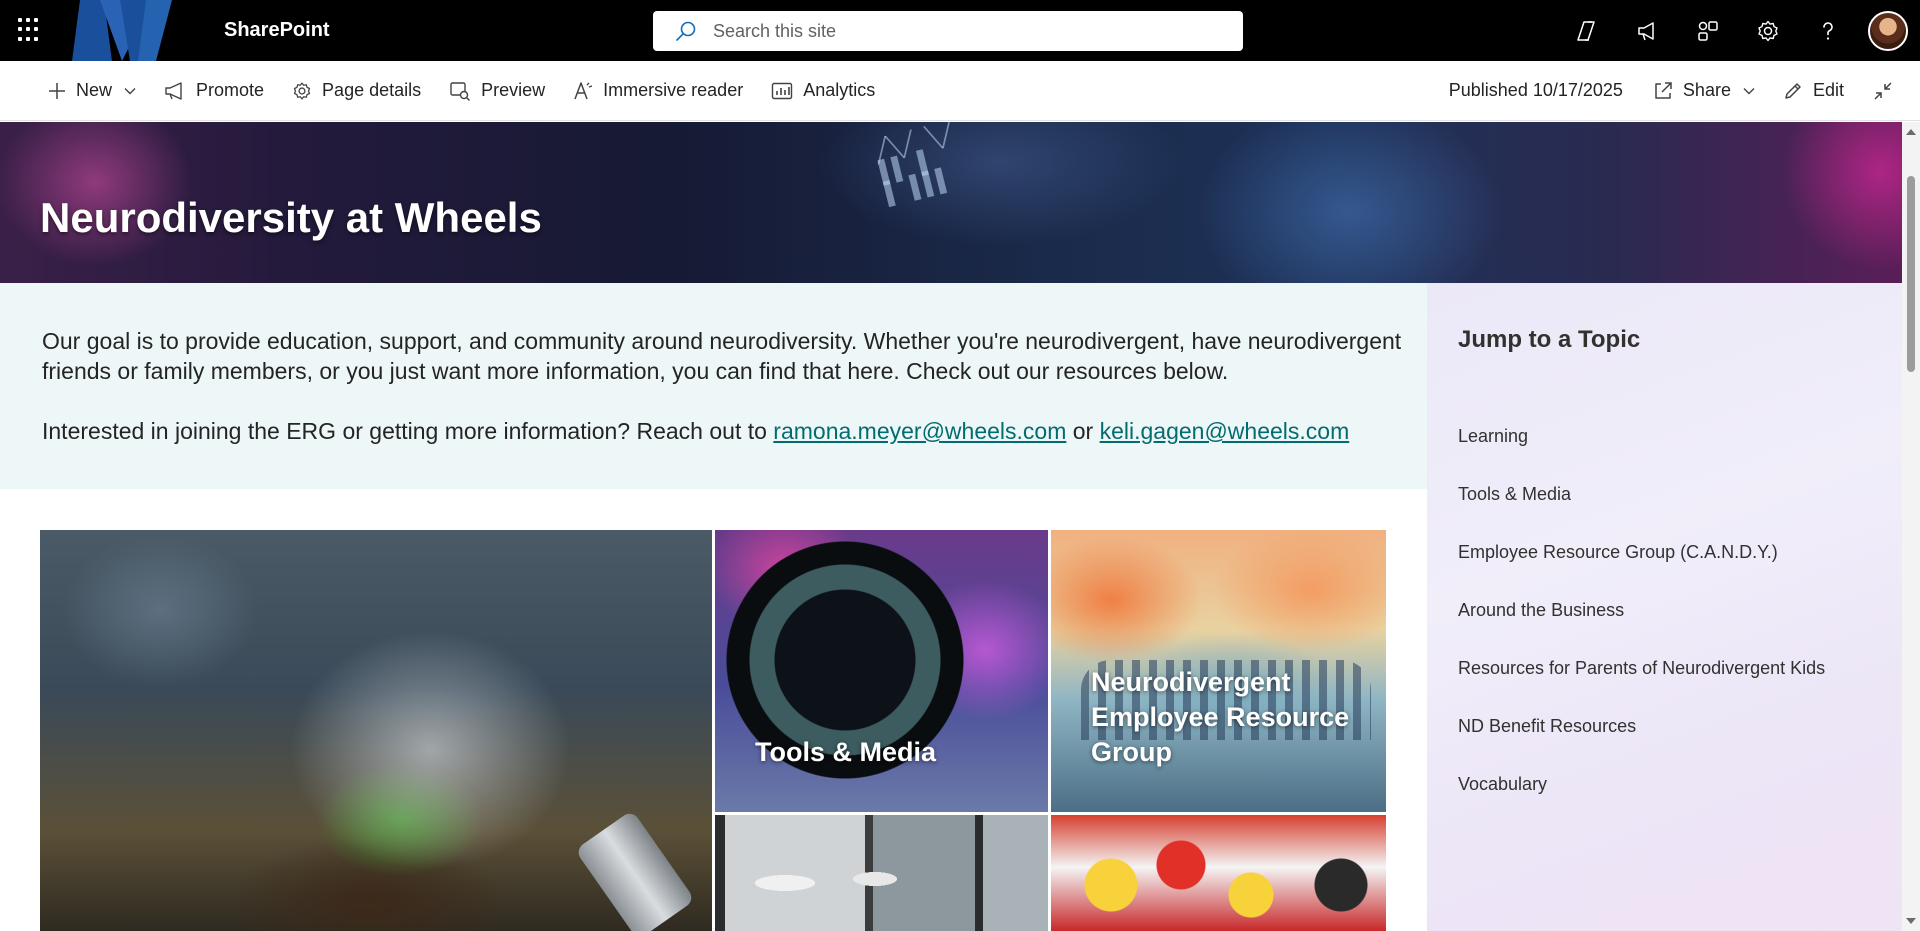 Image resolution: width=1920 pixels, height=931 pixels. I want to click on preview-button: Preview, so click(497, 91).